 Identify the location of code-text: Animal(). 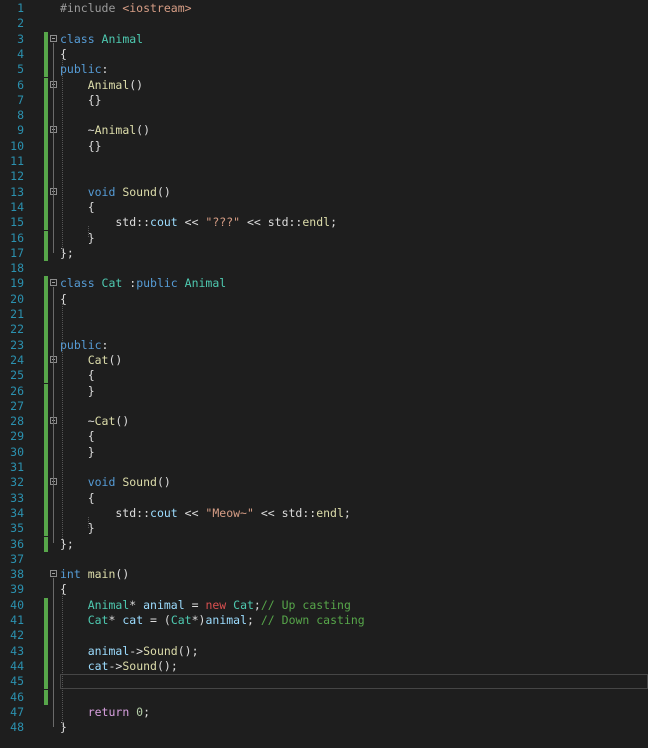
(101, 85).